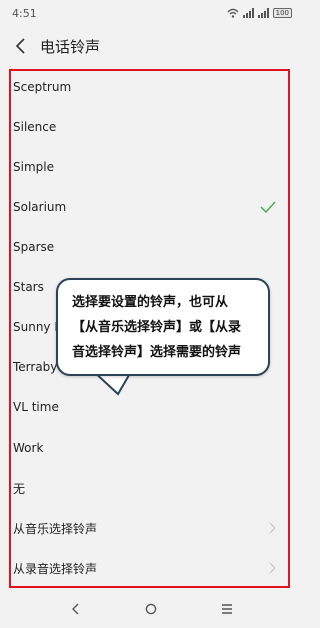 The width and height of the screenshot is (320, 628). Describe the element at coordinates (34, 247) in the screenshot. I see `list-item-label: Sparse` at that location.